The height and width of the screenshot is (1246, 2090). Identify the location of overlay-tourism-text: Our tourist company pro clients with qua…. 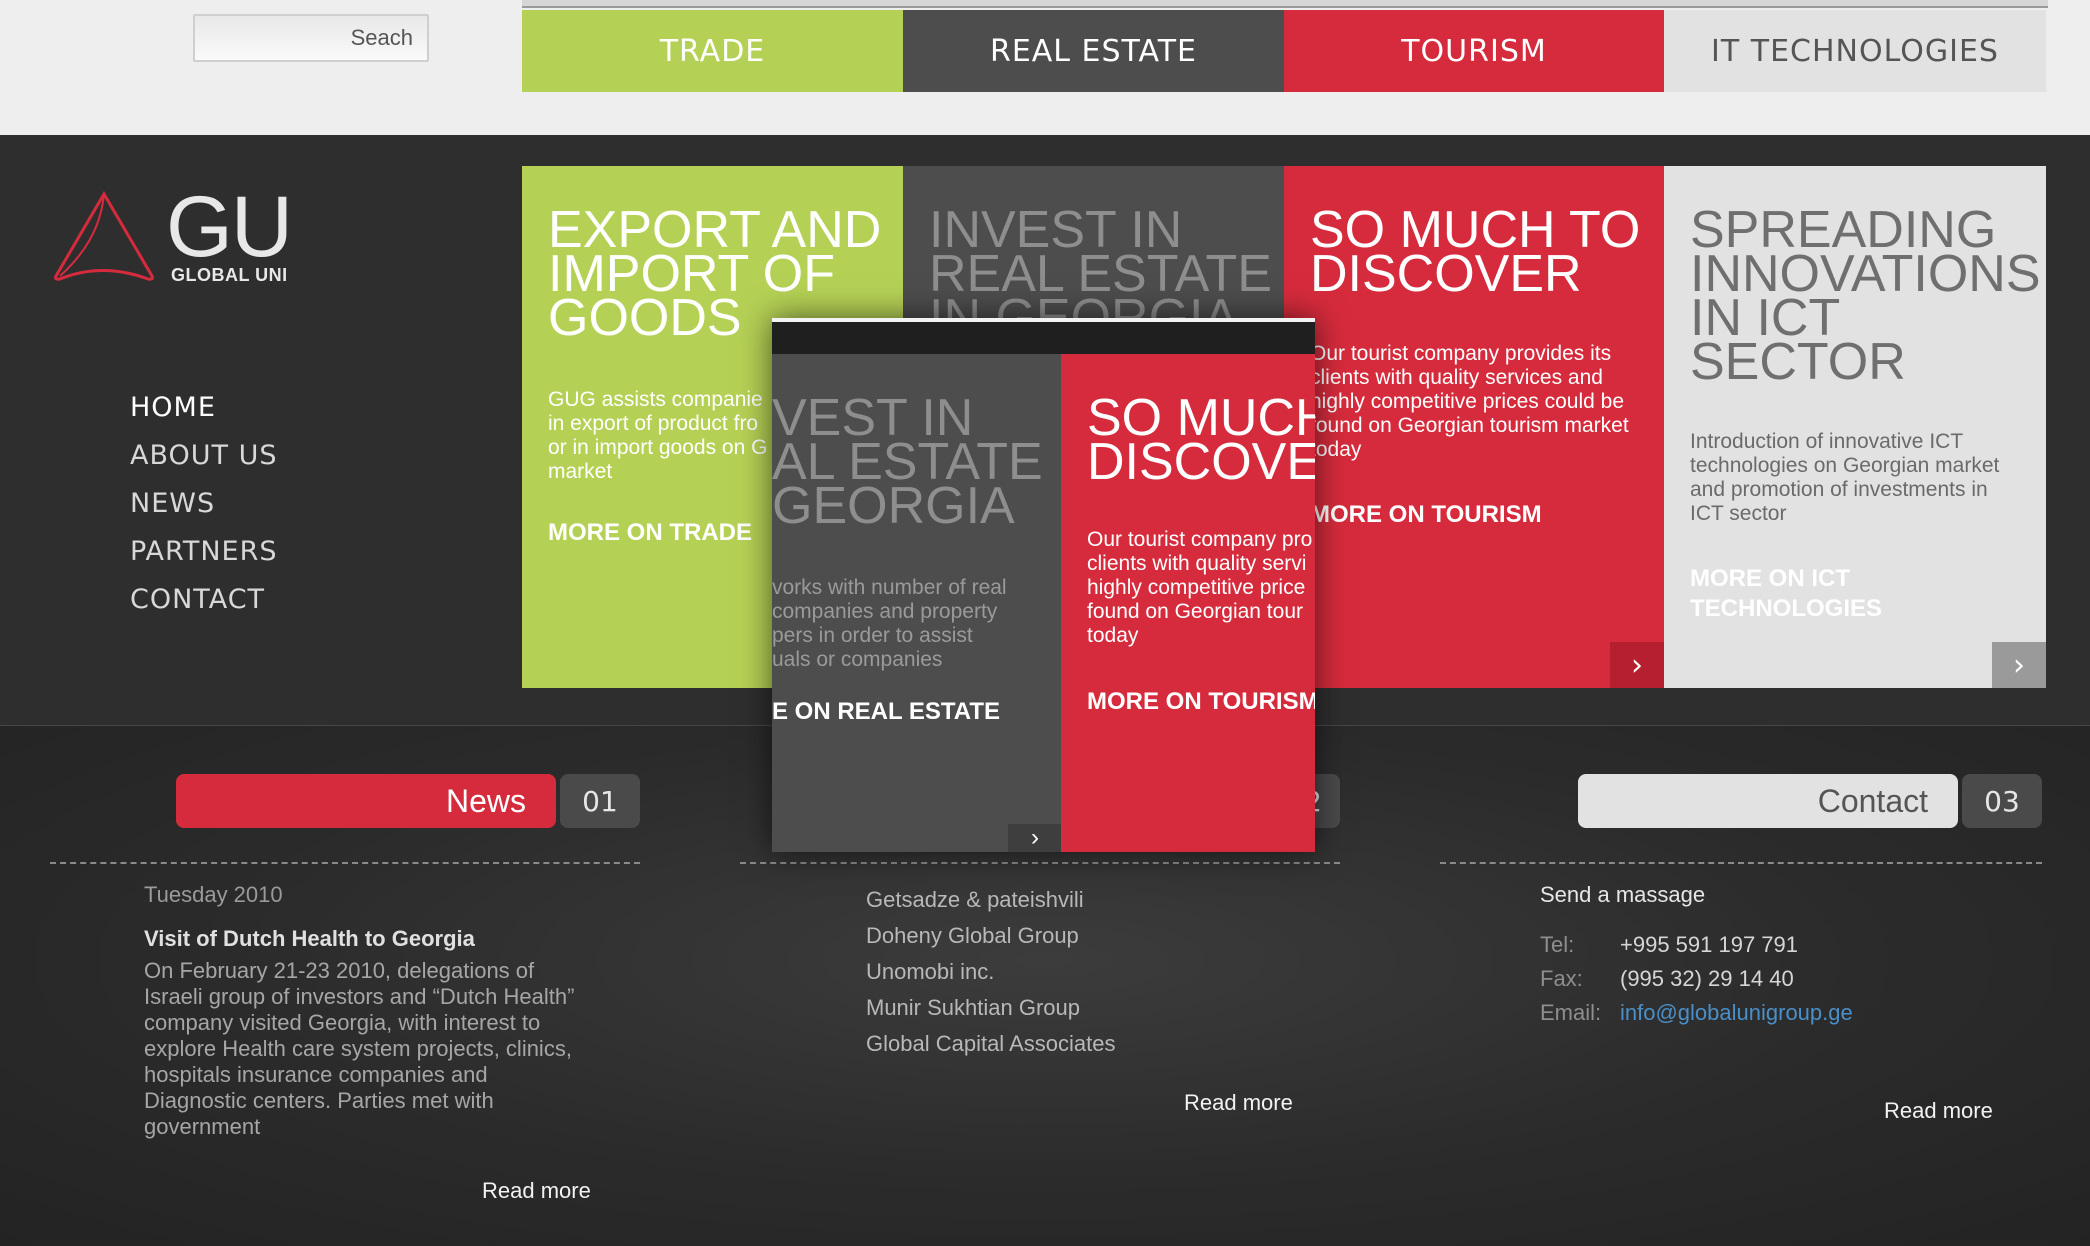
(1199, 588).